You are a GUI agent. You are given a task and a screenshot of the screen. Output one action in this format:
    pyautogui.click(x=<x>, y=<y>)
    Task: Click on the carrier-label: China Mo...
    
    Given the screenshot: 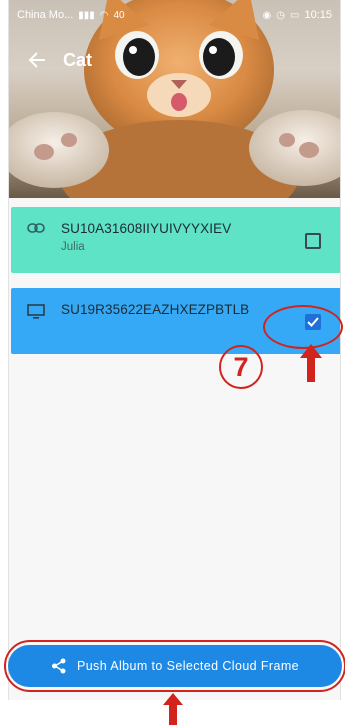 What is the action you would take?
    pyautogui.click(x=45, y=15)
    